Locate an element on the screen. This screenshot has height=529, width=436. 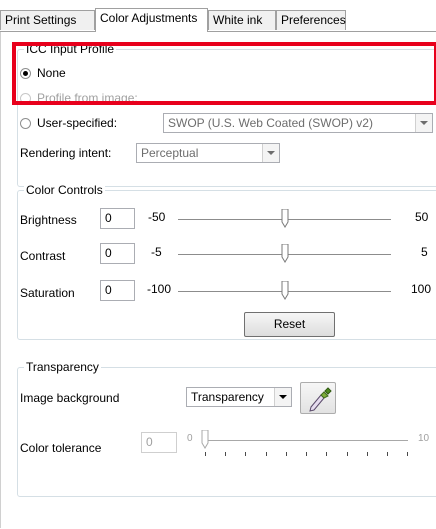
saturation-label: Saturation is located at coordinates (47, 293).